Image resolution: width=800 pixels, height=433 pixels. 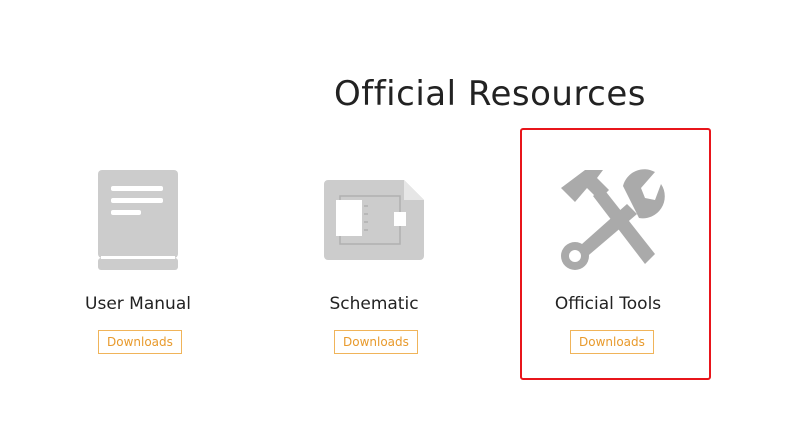 What do you see at coordinates (138, 221) in the screenshot?
I see `book-icon` at bounding box center [138, 221].